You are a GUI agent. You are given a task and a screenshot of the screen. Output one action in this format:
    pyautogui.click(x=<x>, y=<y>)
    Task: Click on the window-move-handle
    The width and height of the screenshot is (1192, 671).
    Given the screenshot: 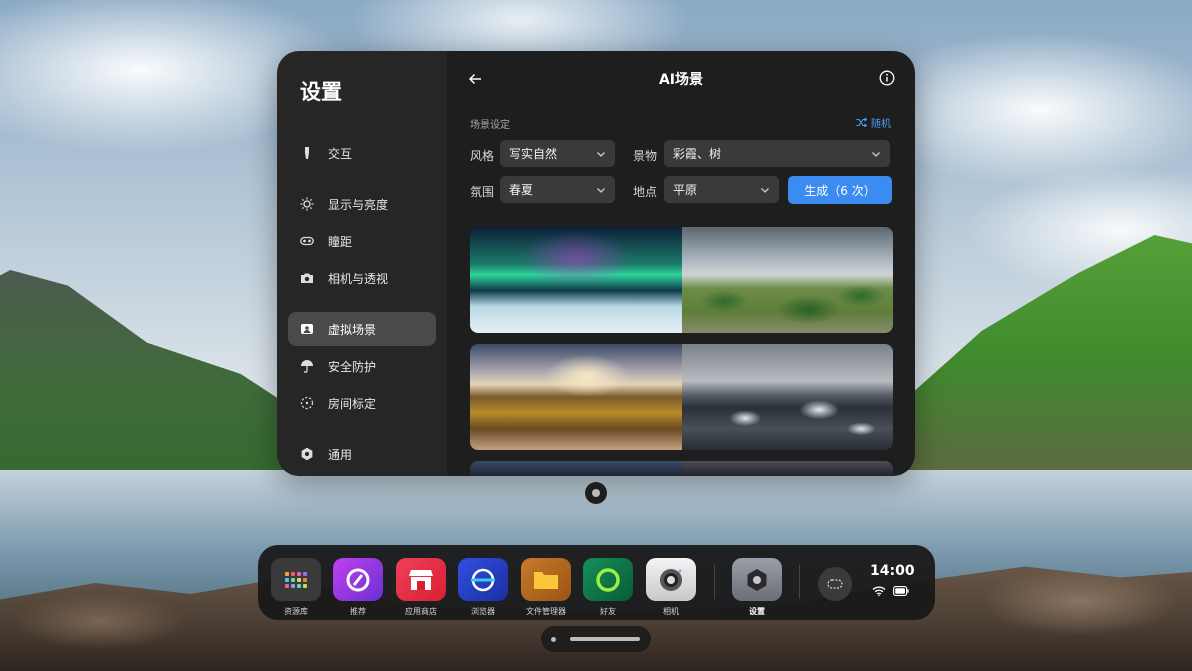 What is the action you would take?
    pyautogui.click(x=596, y=493)
    